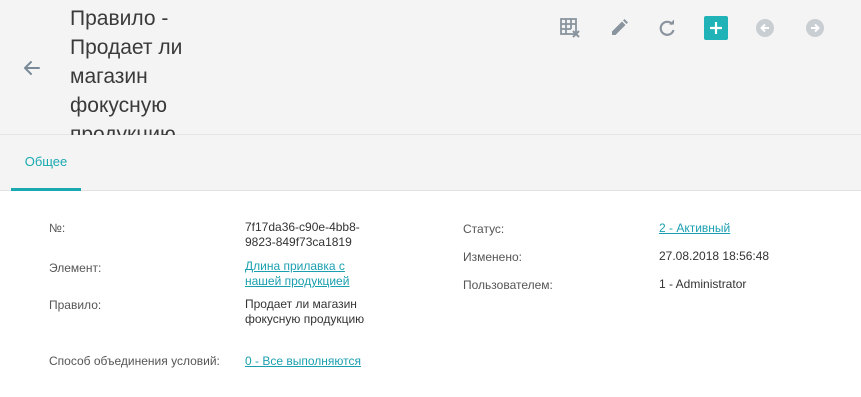 The image size is (861, 397). I want to click on refresh-button, so click(667, 28).